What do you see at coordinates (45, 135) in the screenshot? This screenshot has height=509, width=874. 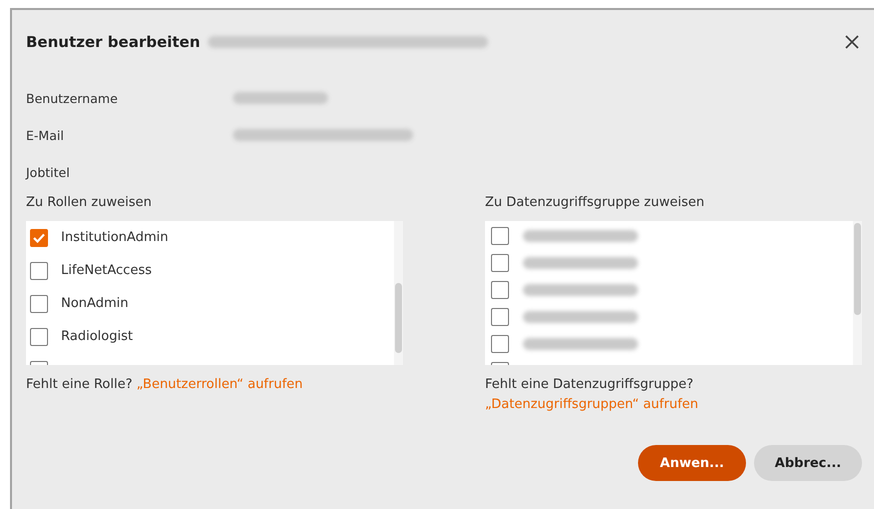 I see `field-label: E-Mail` at bounding box center [45, 135].